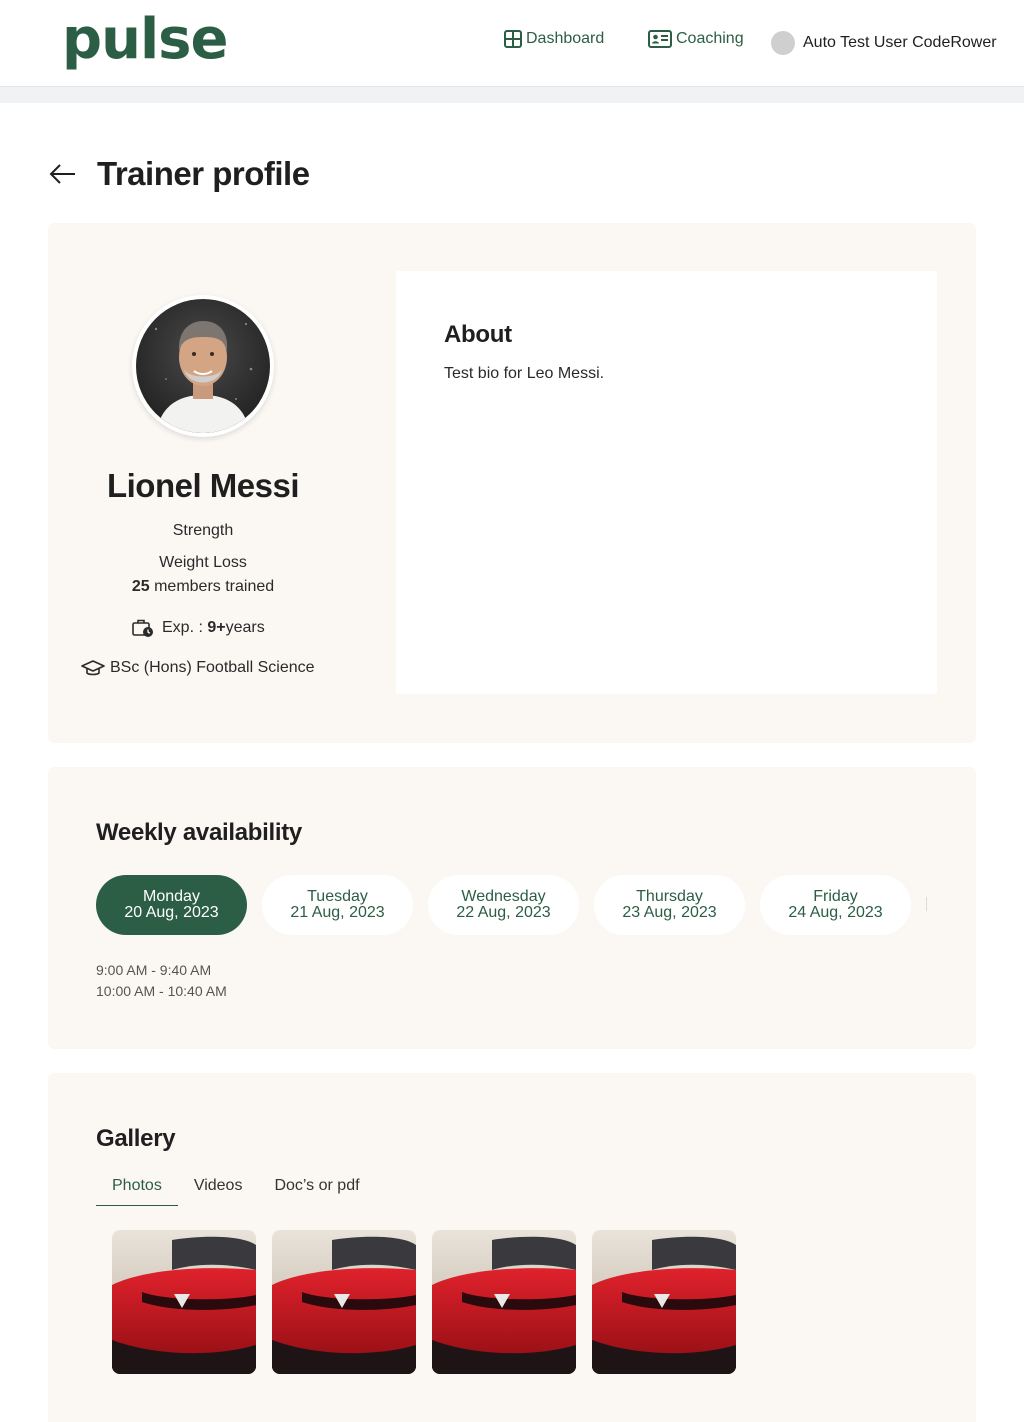 Image resolution: width=1024 pixels, height=1422 pixels. Describe the element at coordinates (203, 530) in the screenshot. I see `speciality-strength: Strength` at that location.